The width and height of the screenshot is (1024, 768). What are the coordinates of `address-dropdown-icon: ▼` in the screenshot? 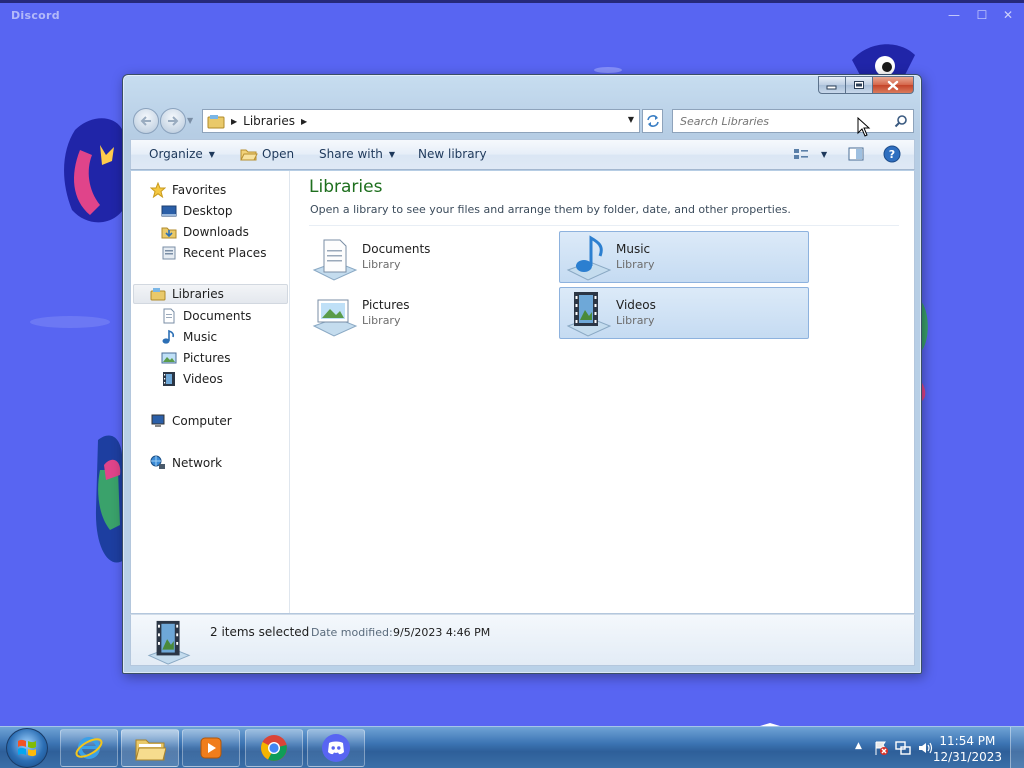 It's located at (631, 119).